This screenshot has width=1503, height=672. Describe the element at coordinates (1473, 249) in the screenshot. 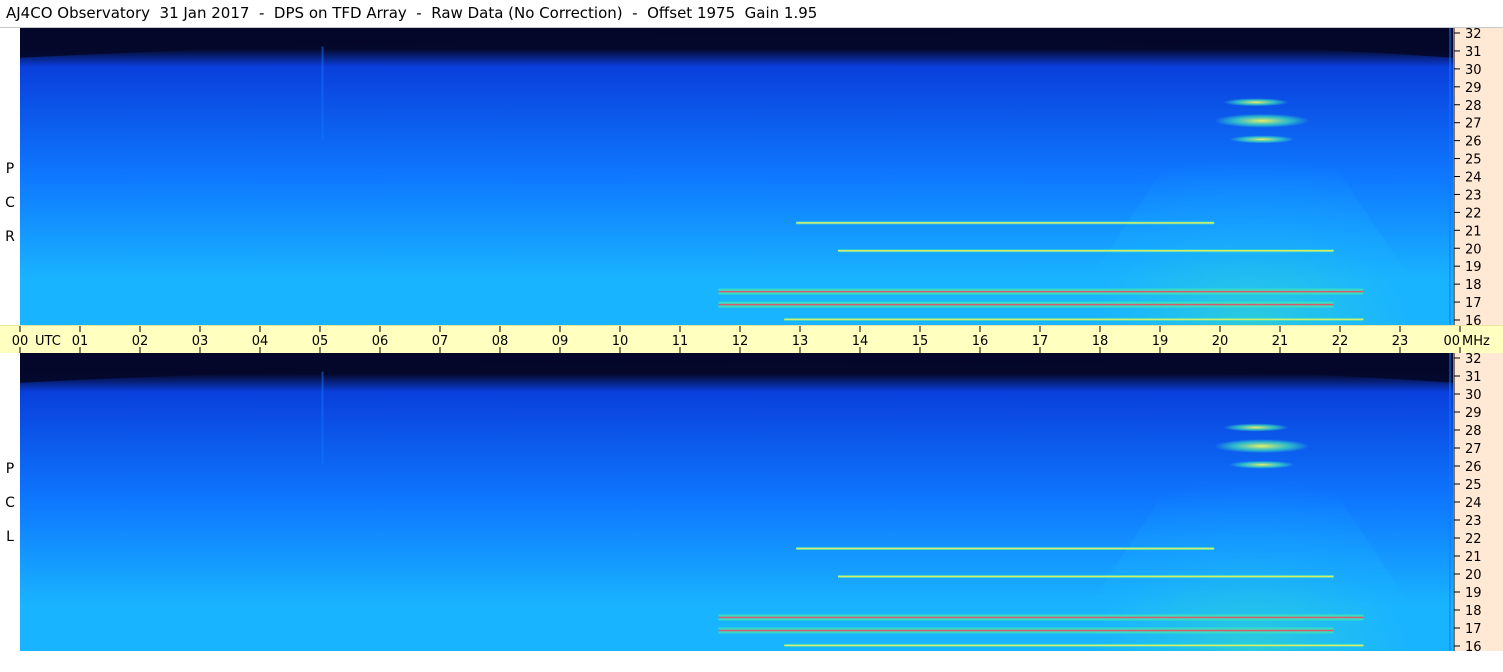

I see `rcp-freq-label-20: 20` at that location.